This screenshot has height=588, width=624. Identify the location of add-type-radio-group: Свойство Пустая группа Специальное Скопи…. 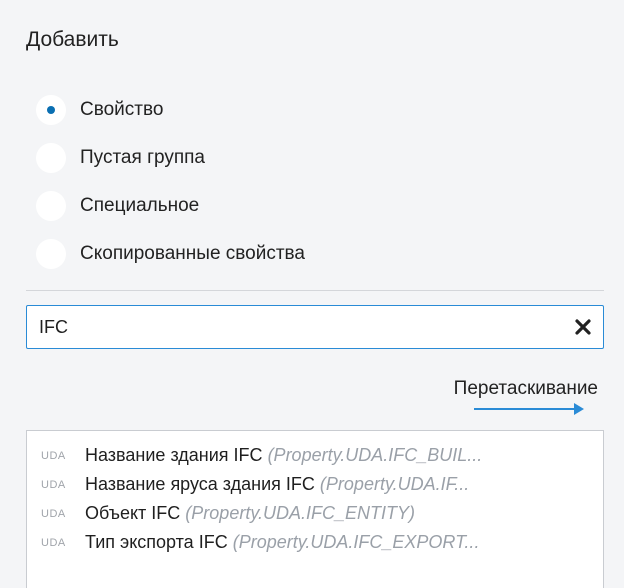
(170, 182).